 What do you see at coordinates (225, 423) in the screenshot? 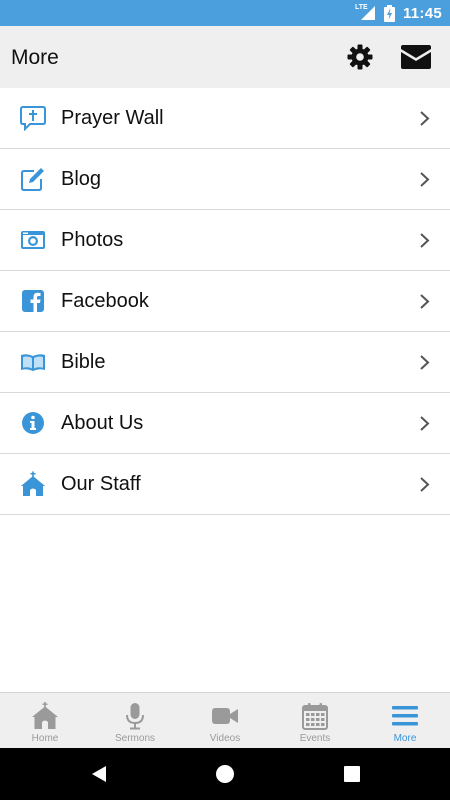
I see `menu-item-about-us: About Us` at bounding box center [225, 423].